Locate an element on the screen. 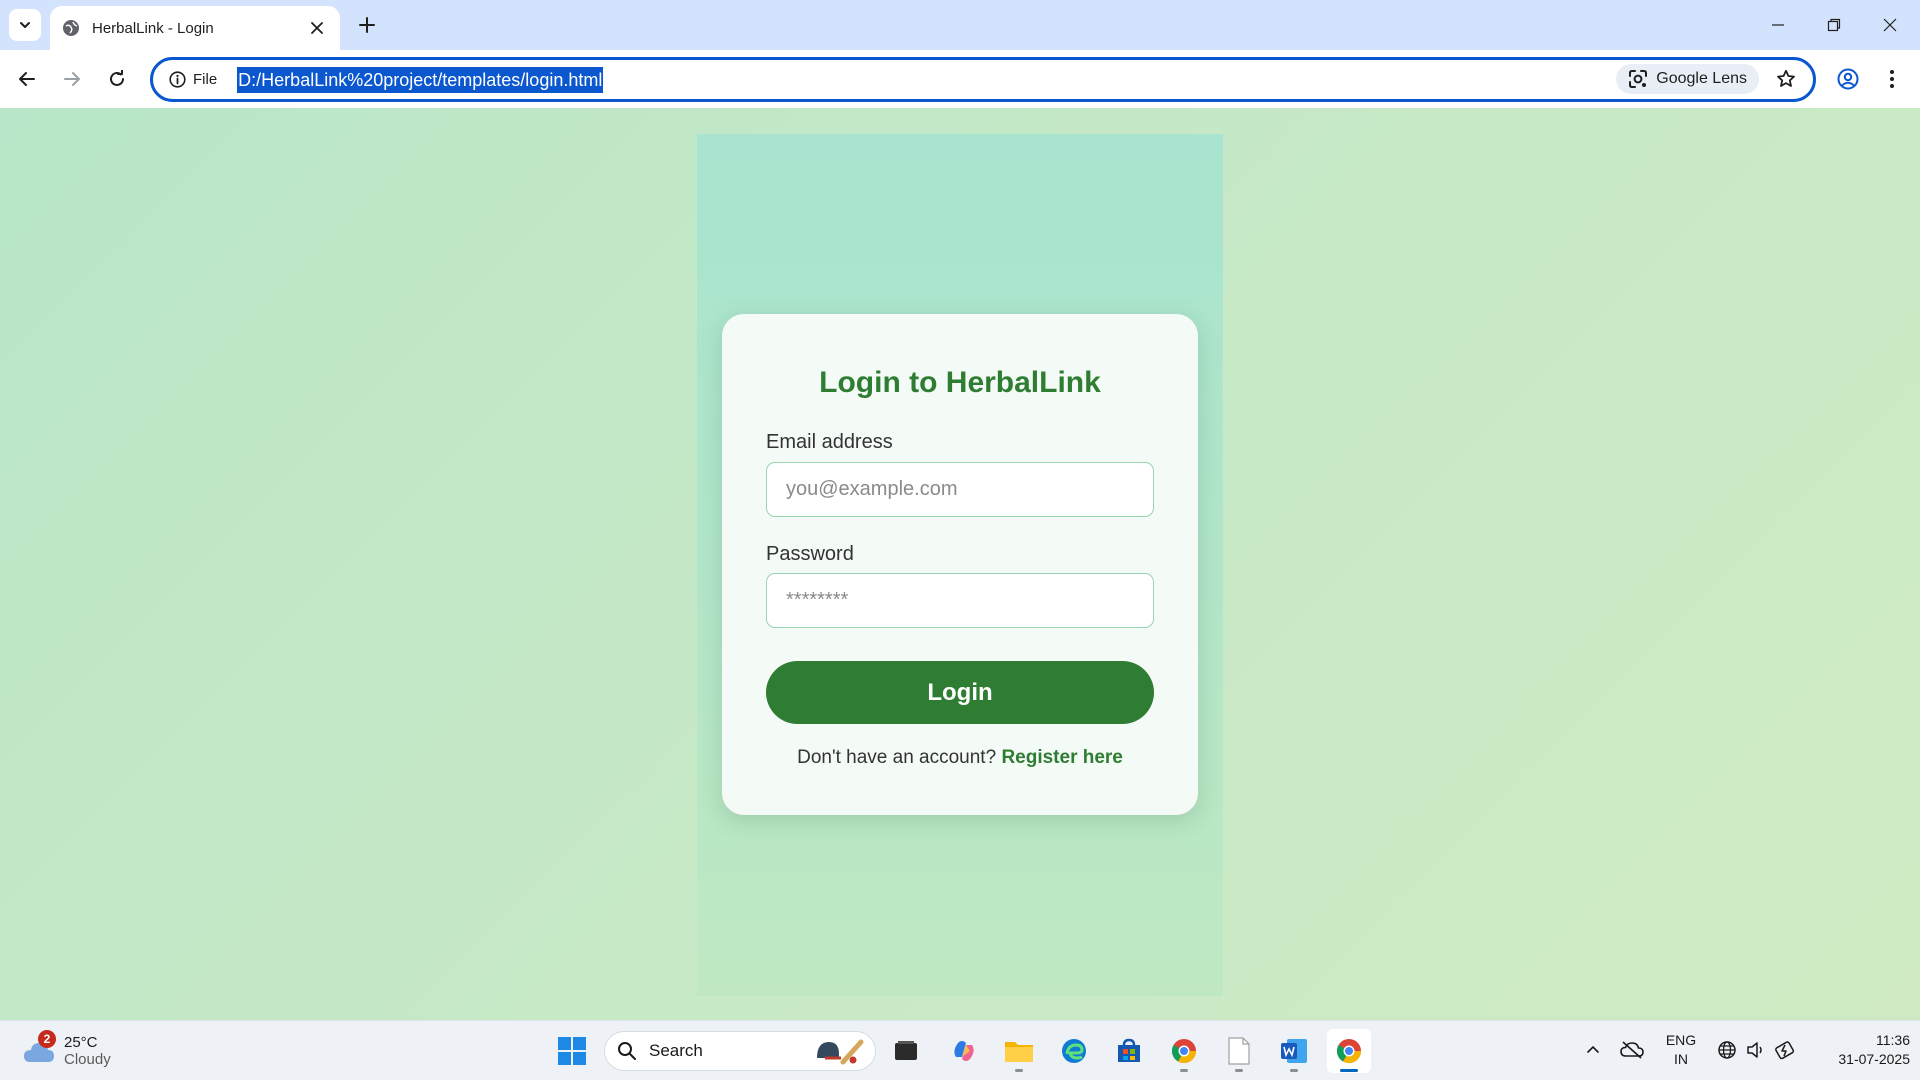 This screenshot has width=1920, height=1080. profile-button is located at coordinates (1848, 79).